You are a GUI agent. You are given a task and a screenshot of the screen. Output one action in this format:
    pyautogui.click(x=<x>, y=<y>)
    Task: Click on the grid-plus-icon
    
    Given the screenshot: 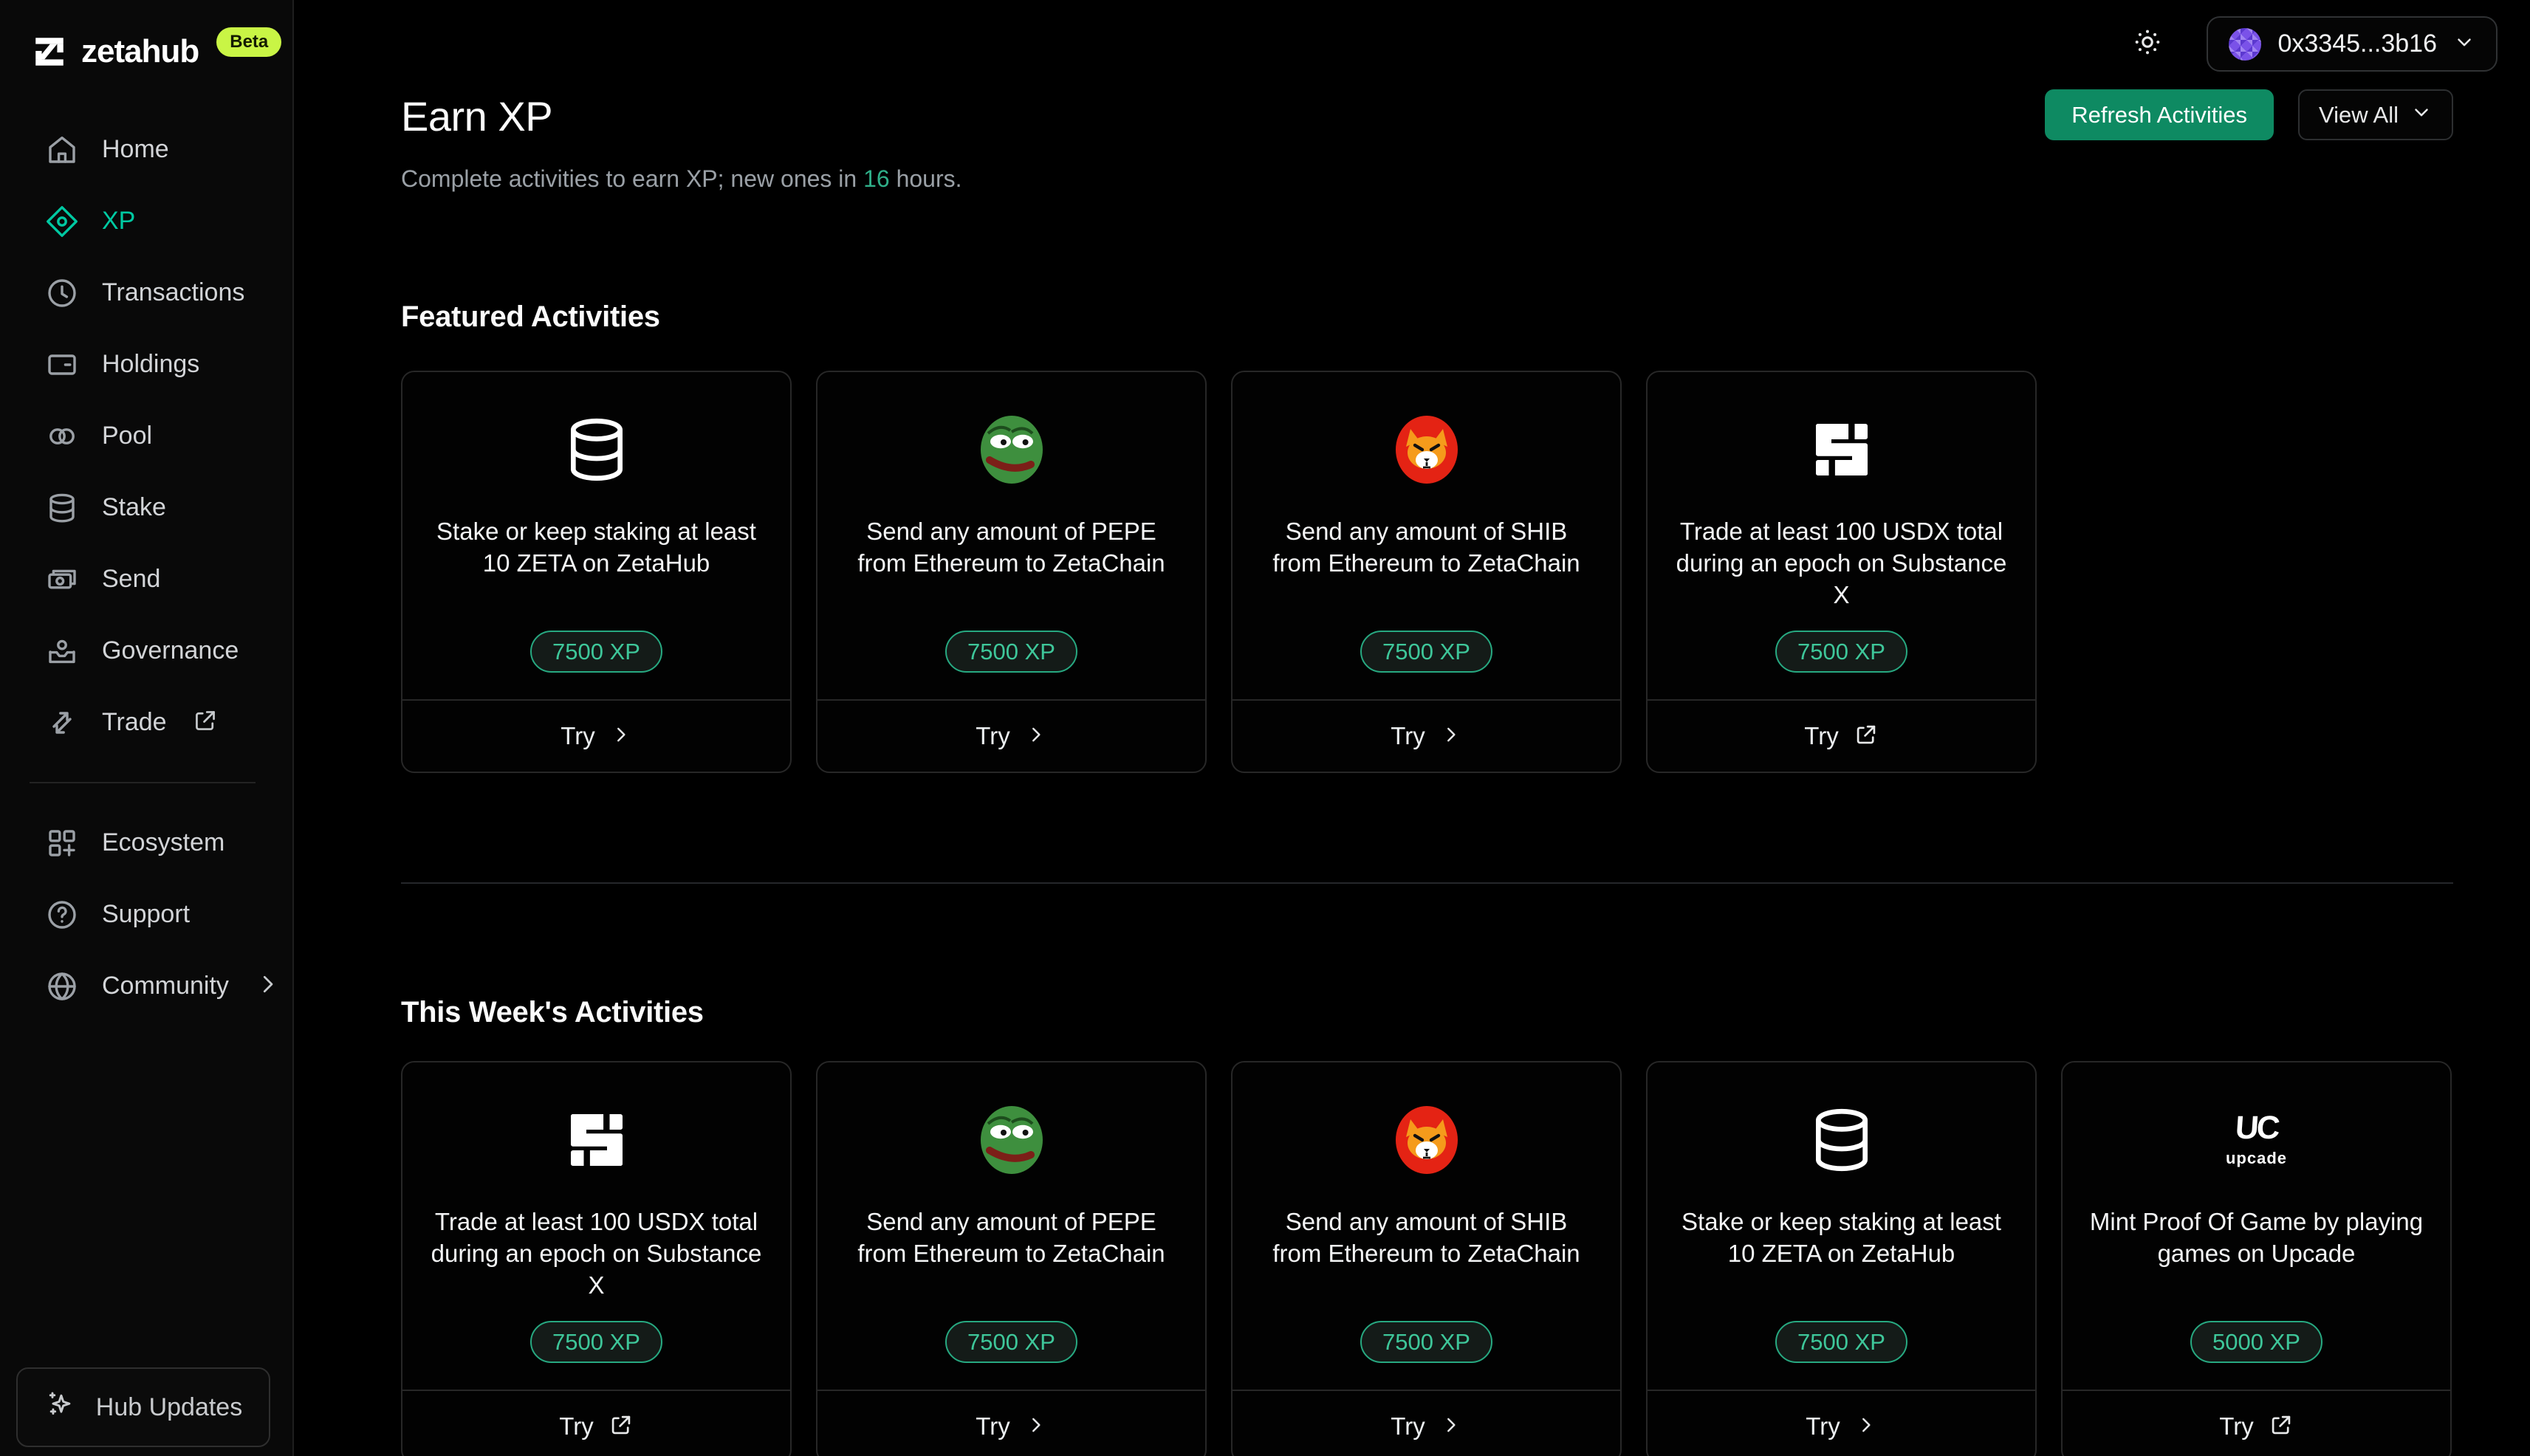 What is the action you would take?
    pyautogui.click(x=62, y=843)
    